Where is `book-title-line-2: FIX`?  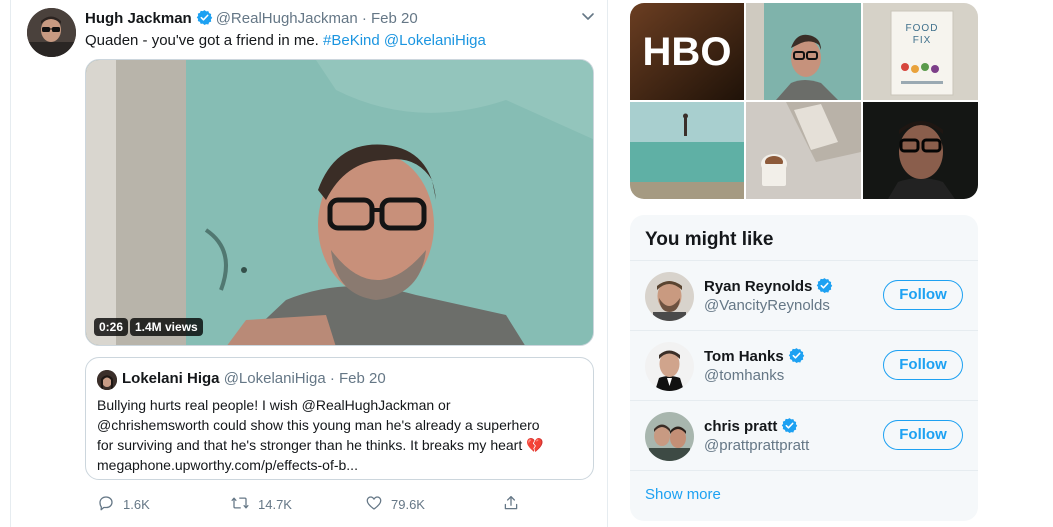 book-title-line-2: FIX is located at coordinates (922, 40).